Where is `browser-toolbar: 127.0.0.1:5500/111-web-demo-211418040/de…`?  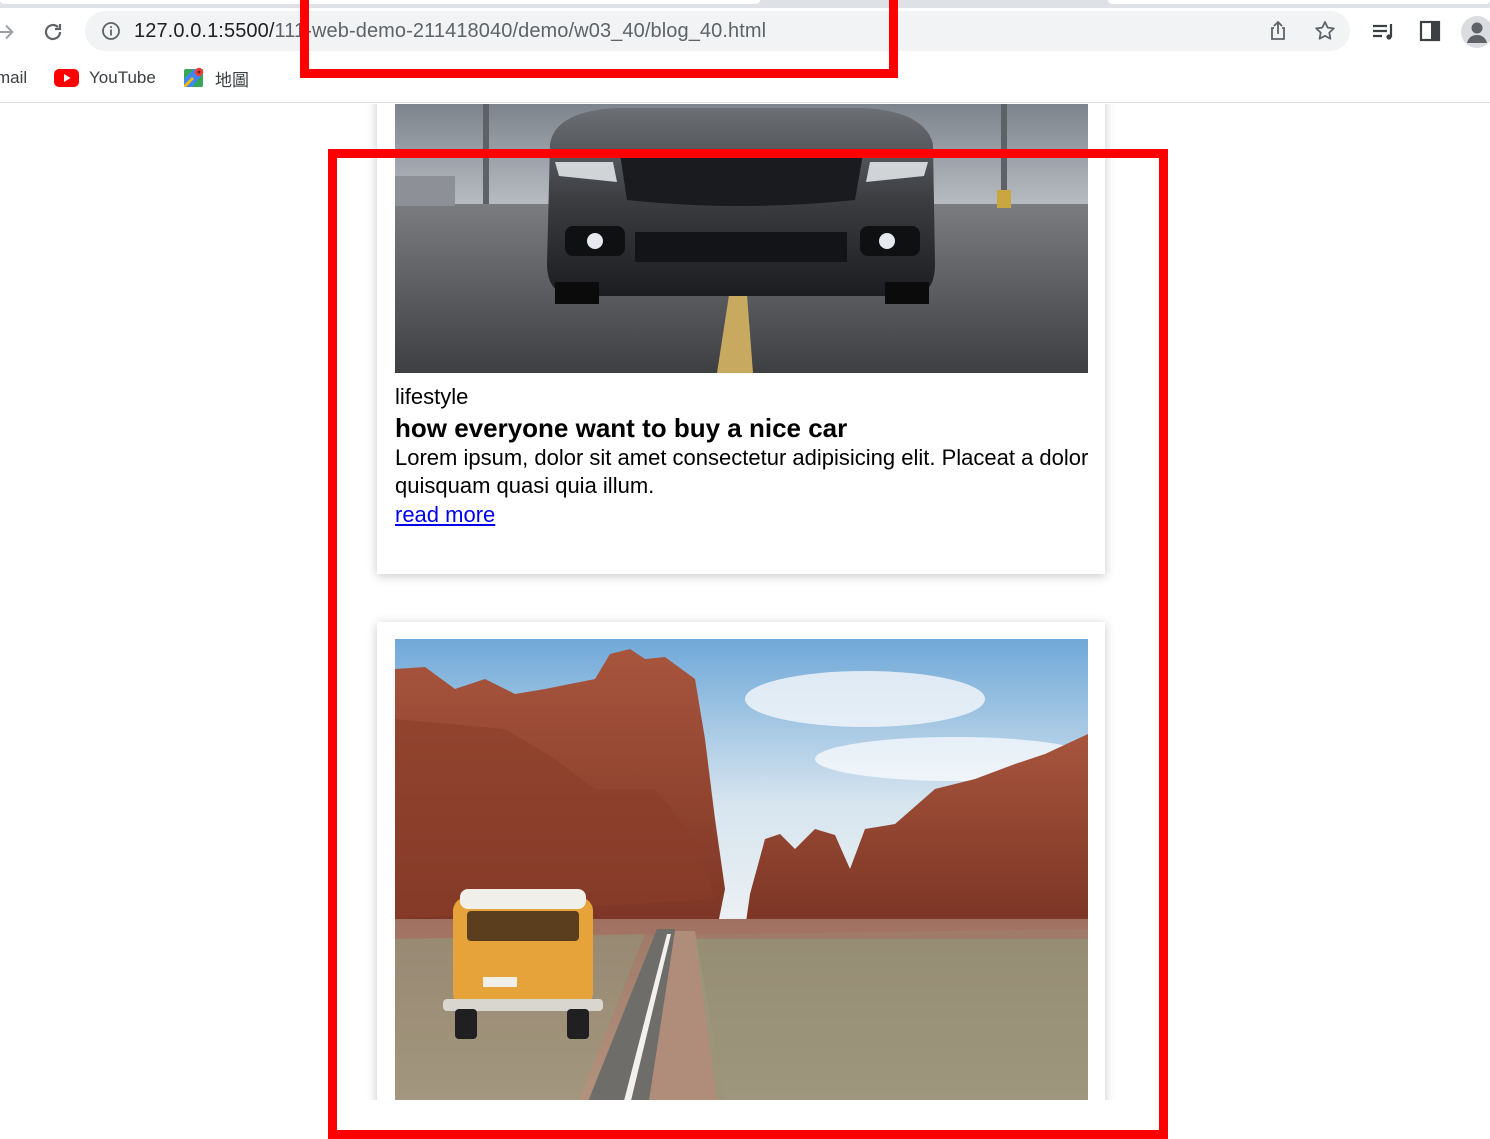 browser-toolbar: 127.0.0.1:5500/111-web-demo-211418040/de… is located at coordinates (745, 32).